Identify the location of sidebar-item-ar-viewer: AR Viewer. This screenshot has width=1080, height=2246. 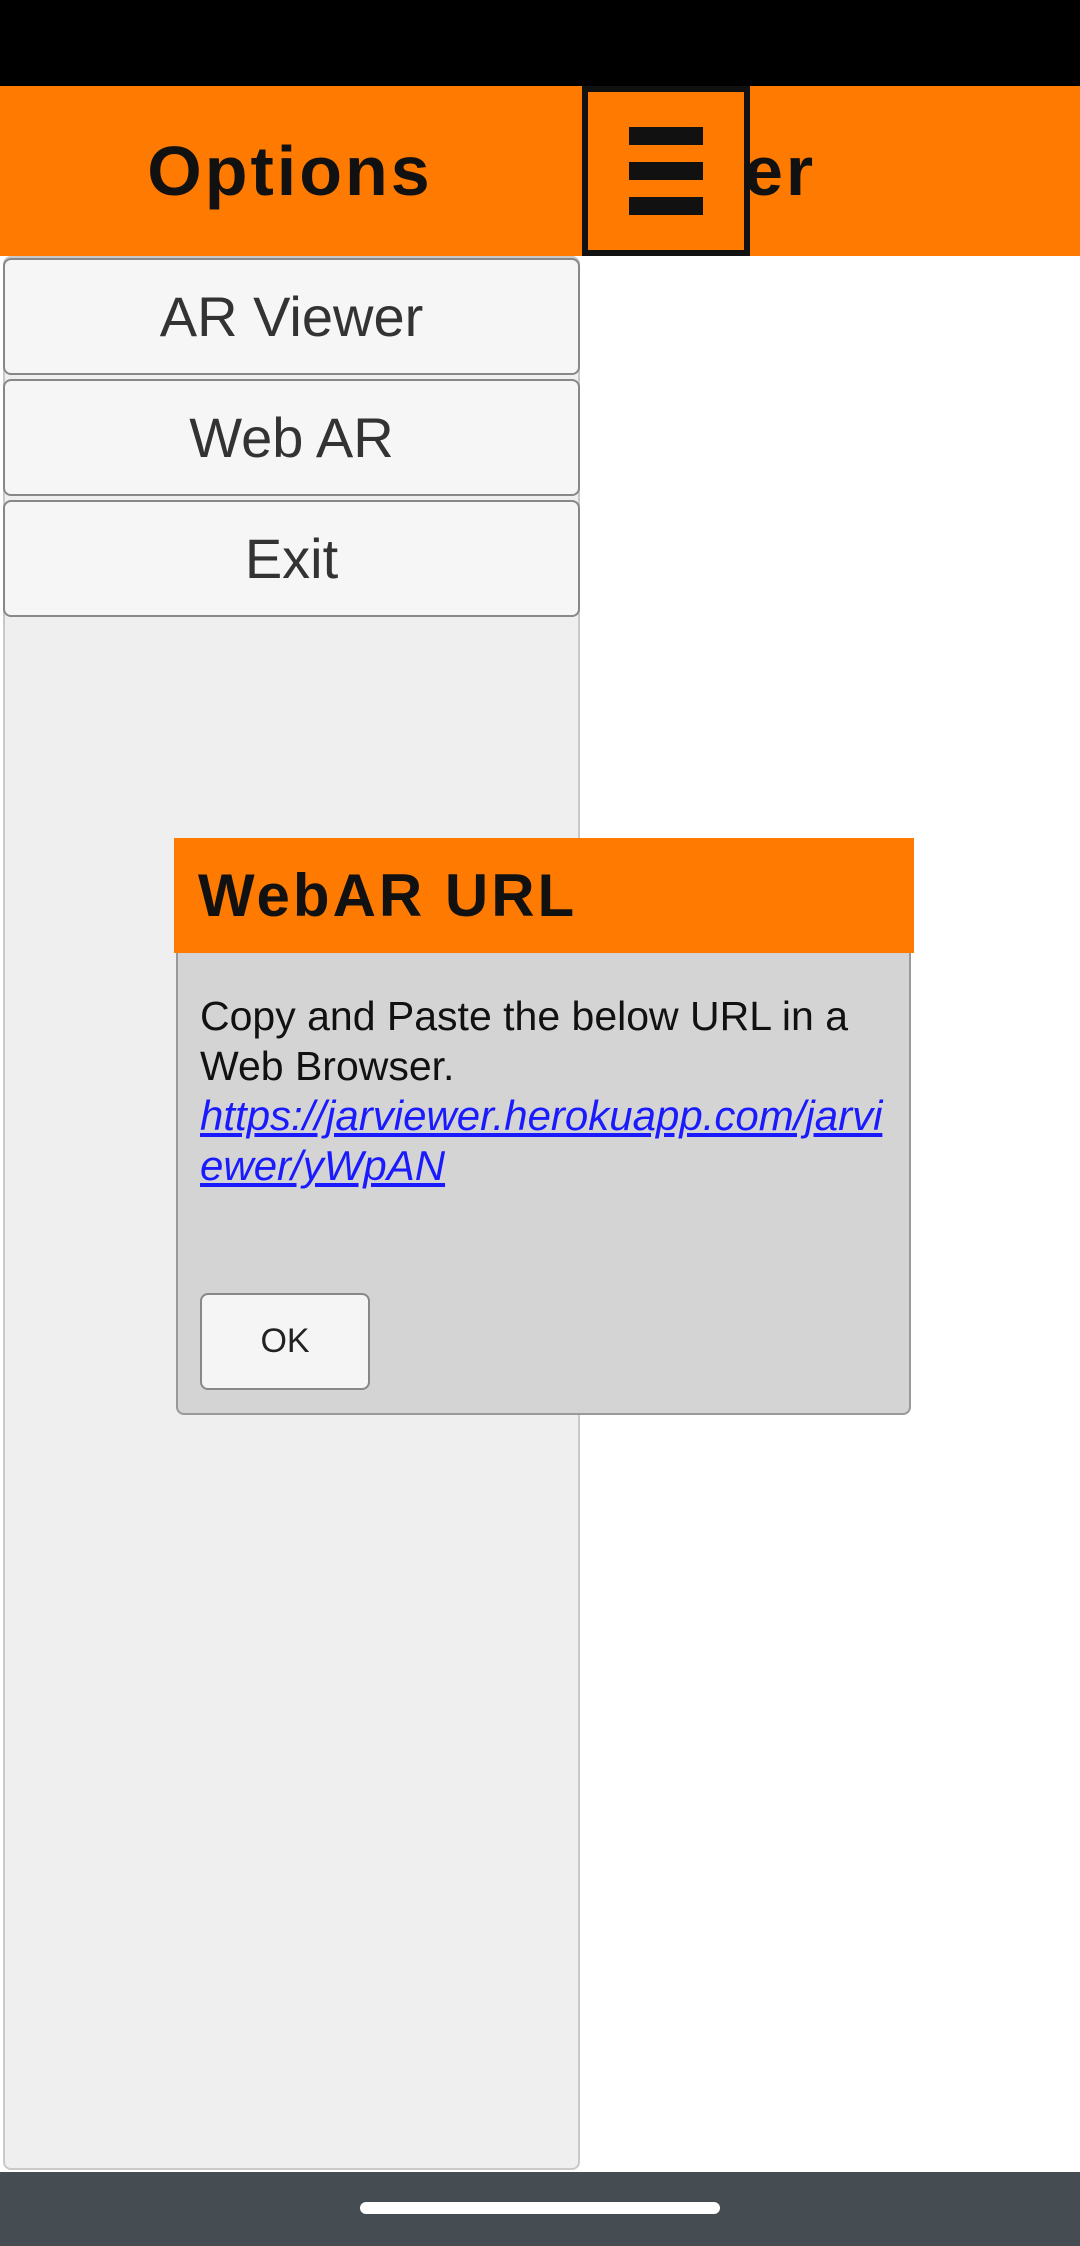
(291, 316).